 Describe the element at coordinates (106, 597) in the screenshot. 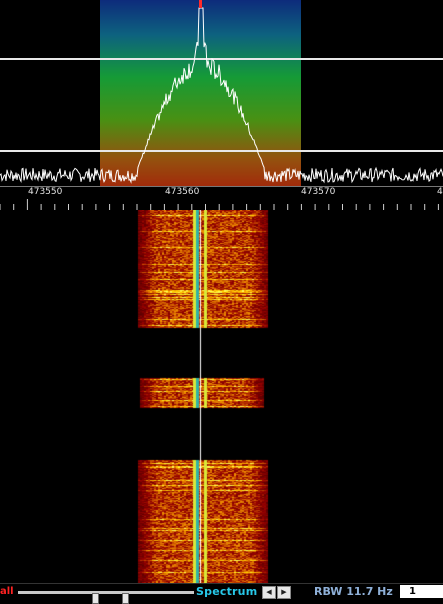

I see `range-slider` at that location.